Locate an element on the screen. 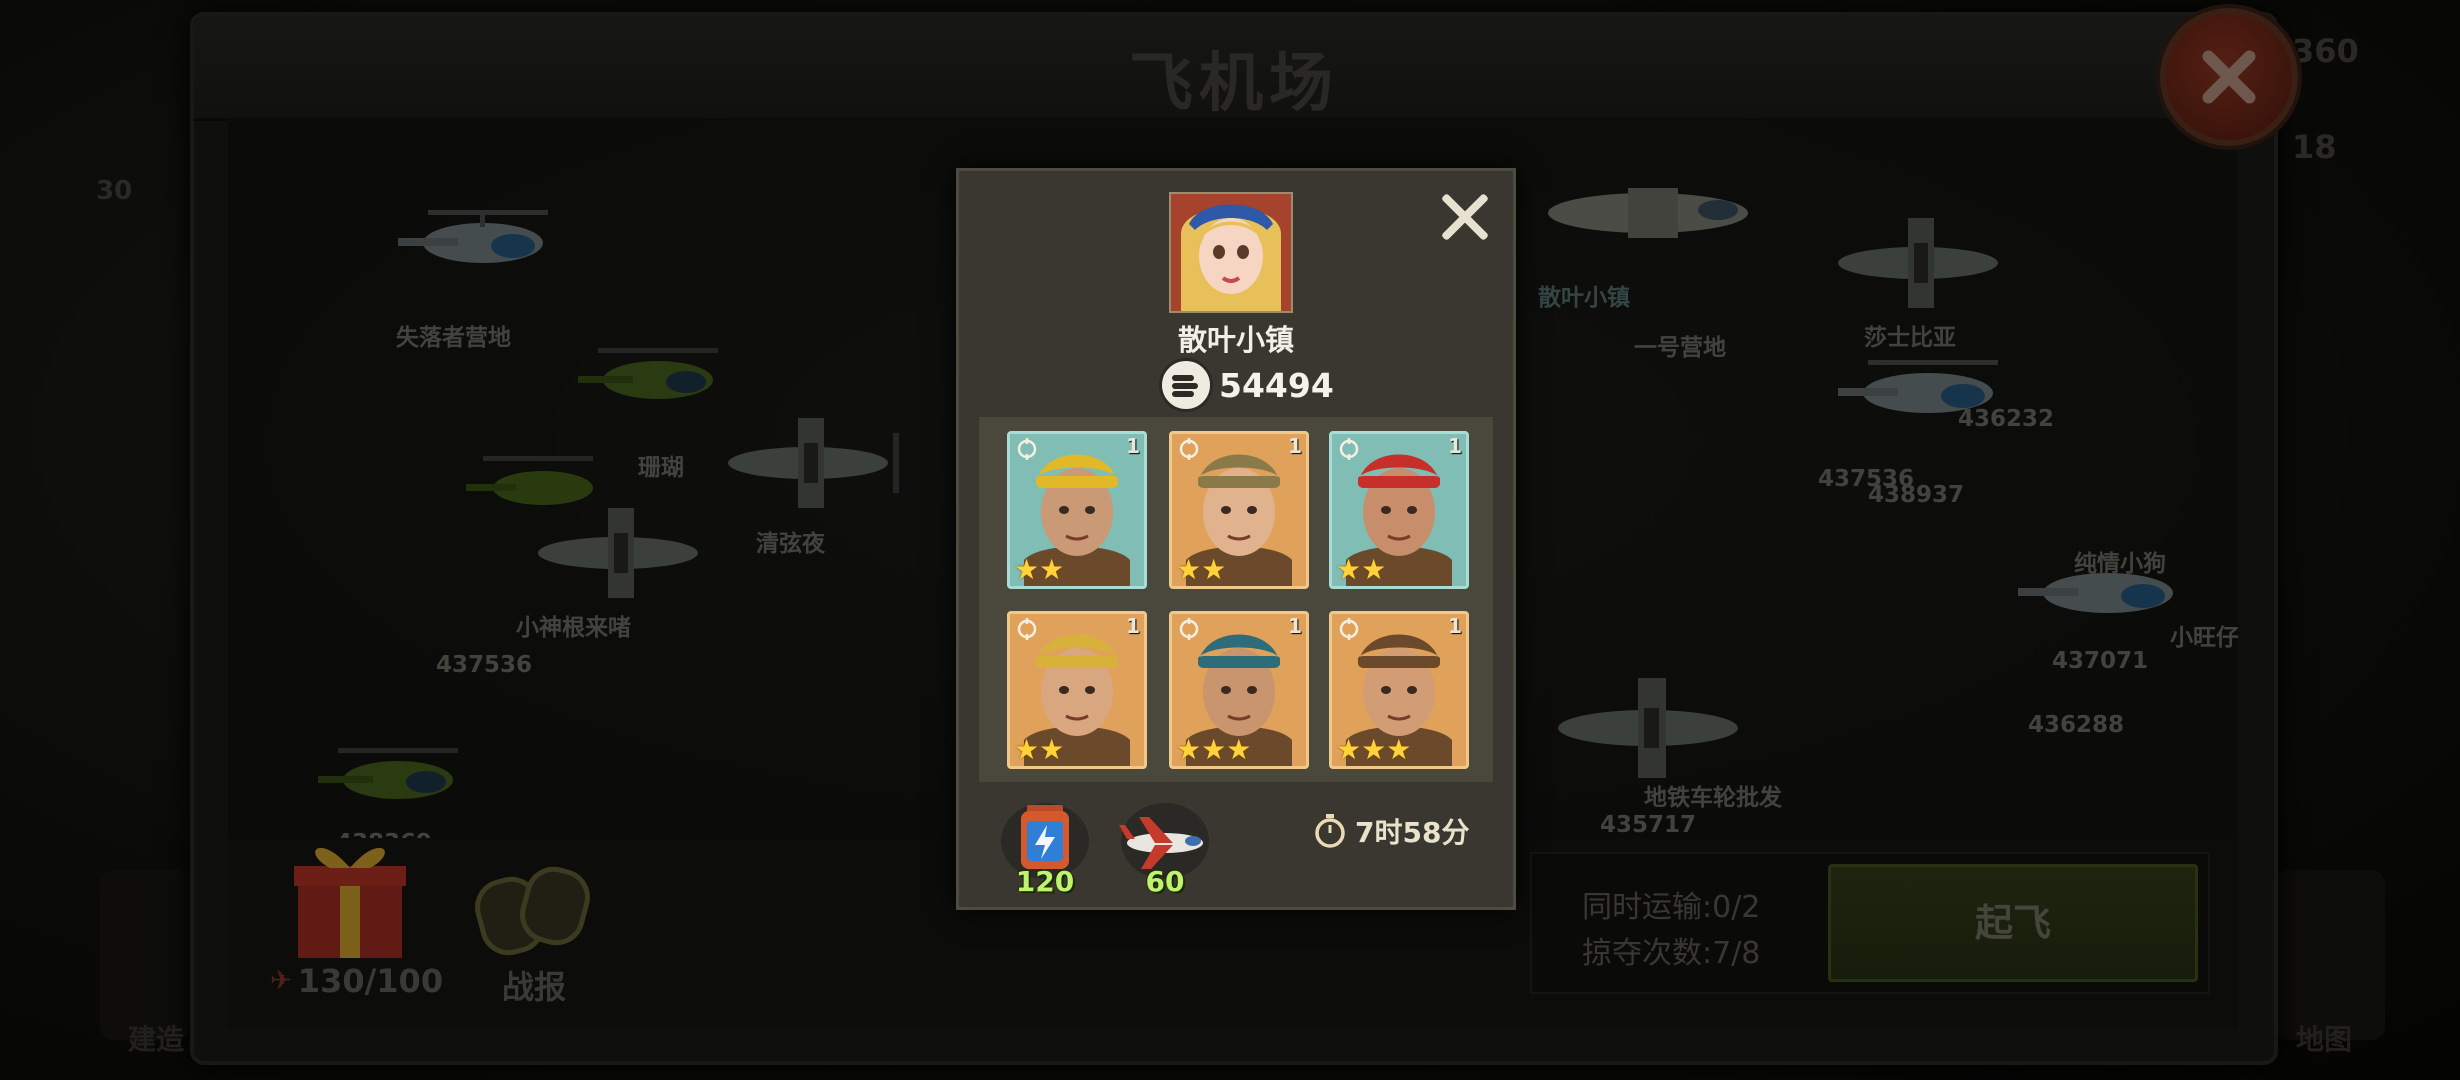  power-value: 54494 is located at coordinates (1276, 385).